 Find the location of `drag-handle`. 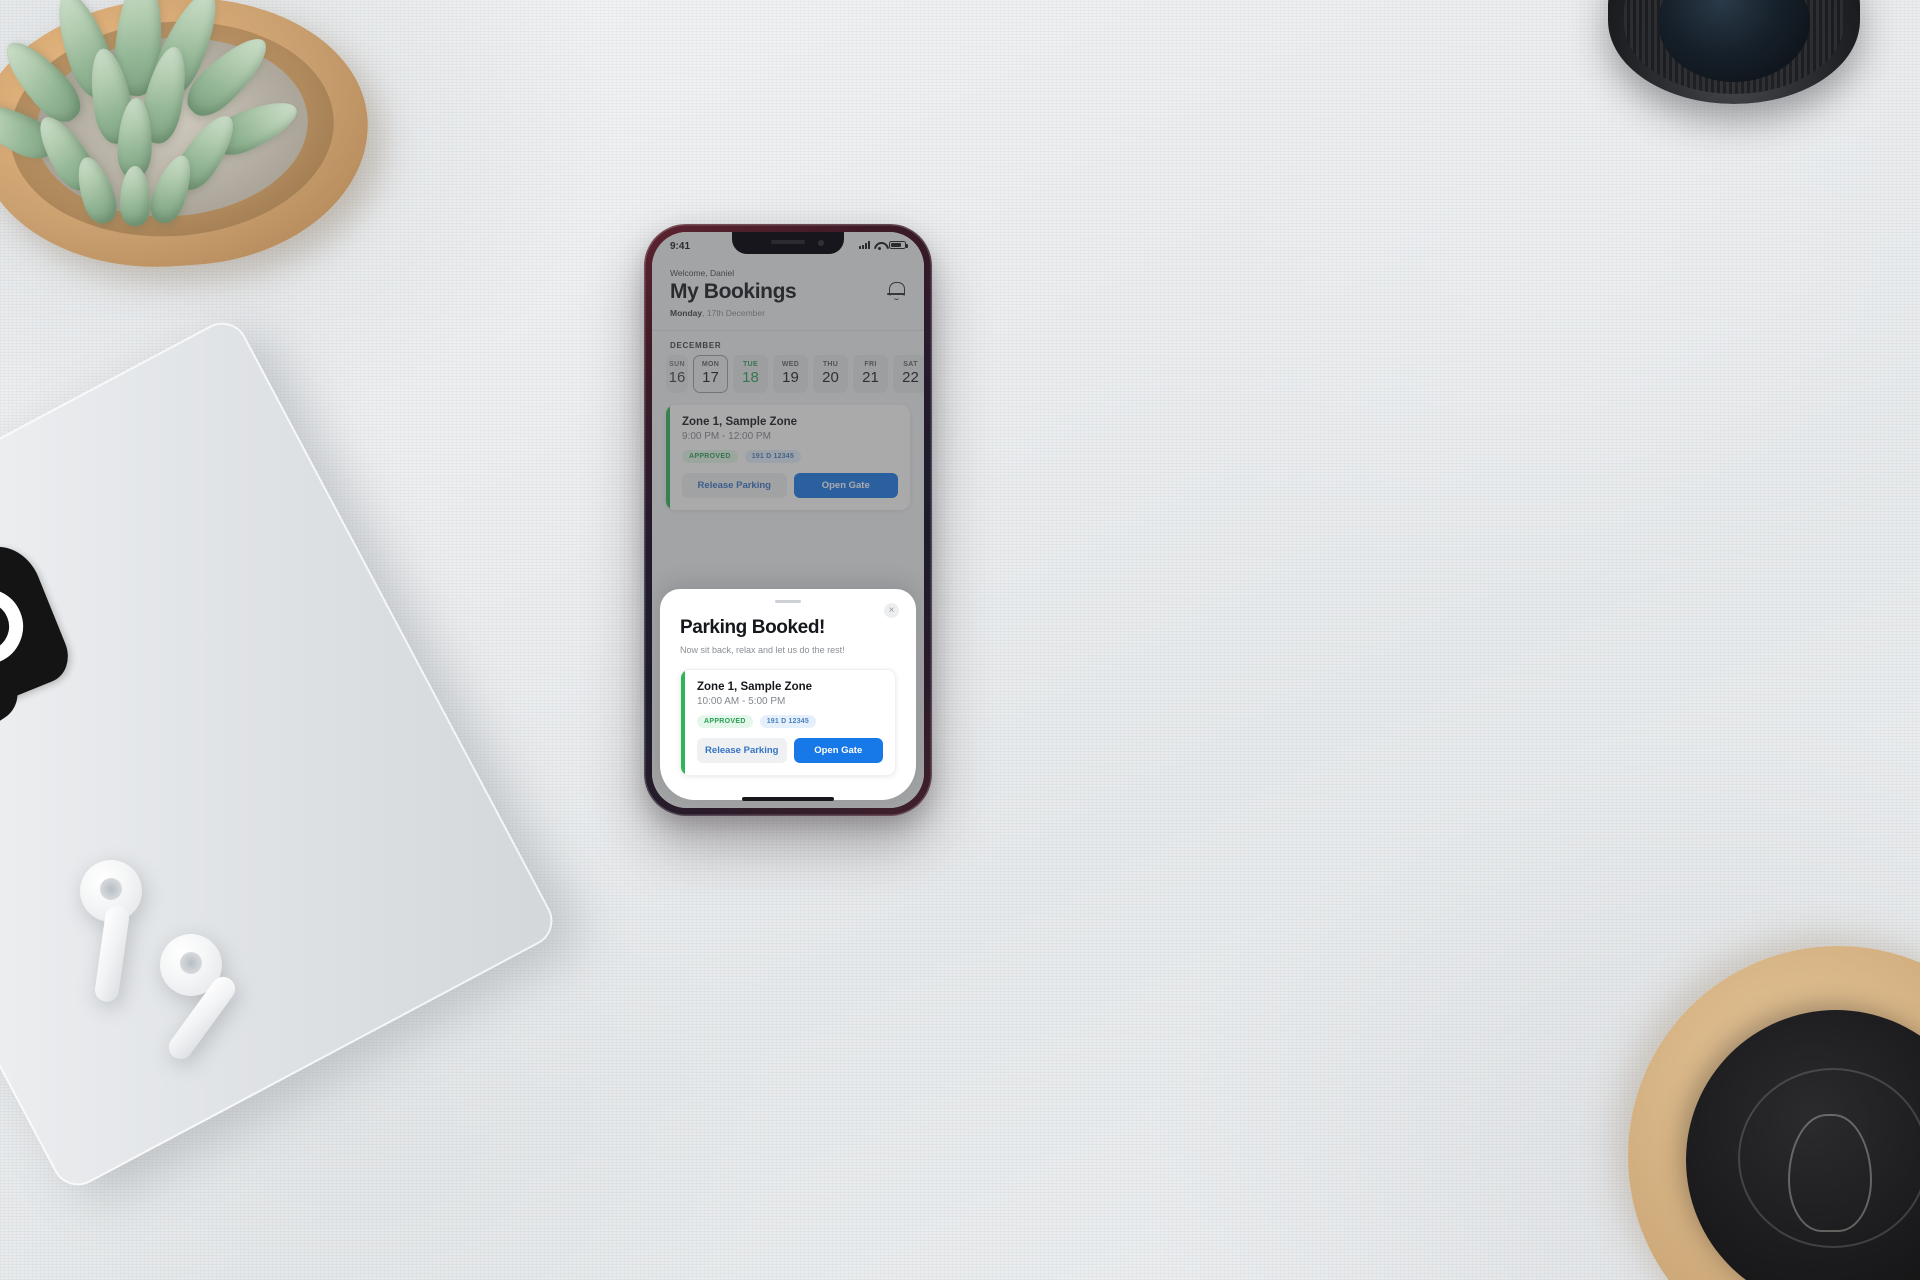

drag-handle is located at coordinates (788, 601).